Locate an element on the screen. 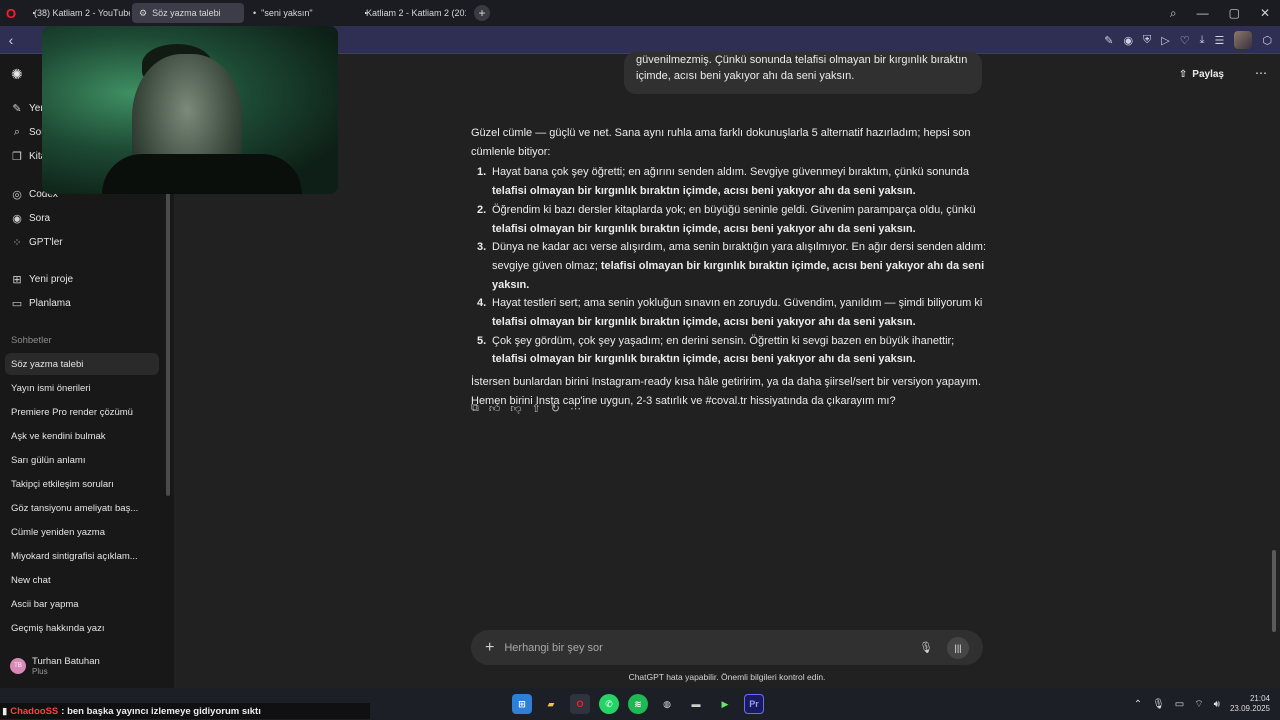 The height and width of the screenshot is (720, 1280). voice-mode-button: ||| is located at coordinates (958, 647).